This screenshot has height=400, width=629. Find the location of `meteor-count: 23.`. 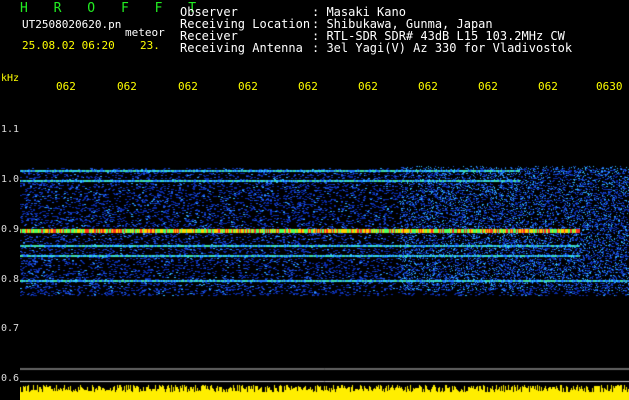

meteor-count: 23. is located at coordinates (150, 45).